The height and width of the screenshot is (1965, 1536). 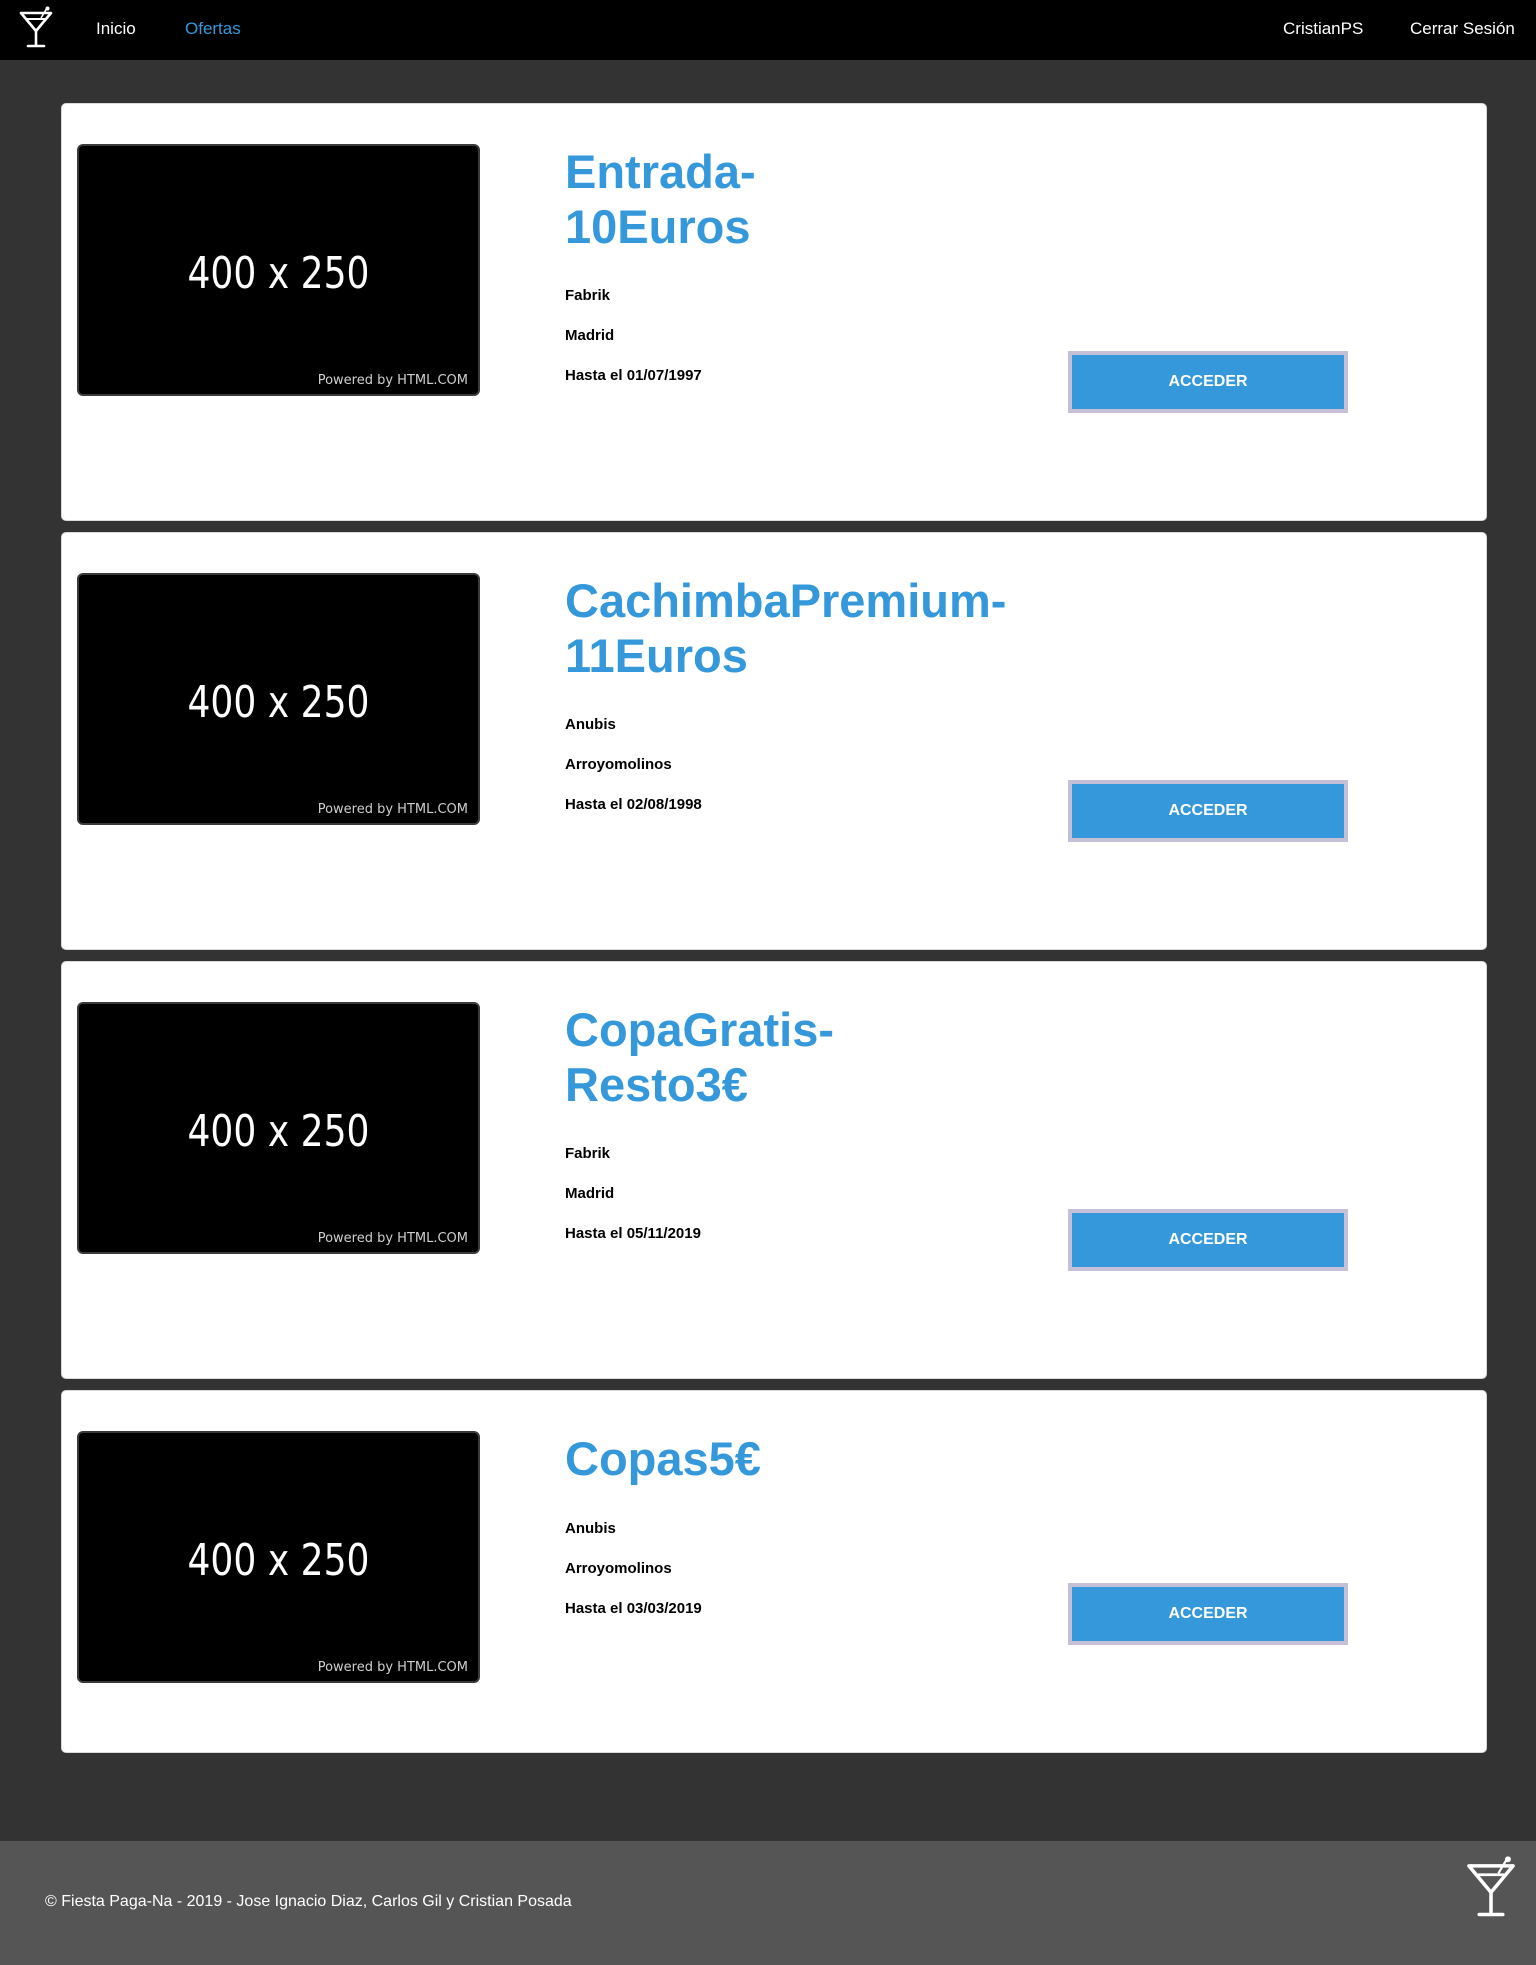 I want to click on offer-expiry: Hasta el 01/07/1997, so click(x=633, y=375).